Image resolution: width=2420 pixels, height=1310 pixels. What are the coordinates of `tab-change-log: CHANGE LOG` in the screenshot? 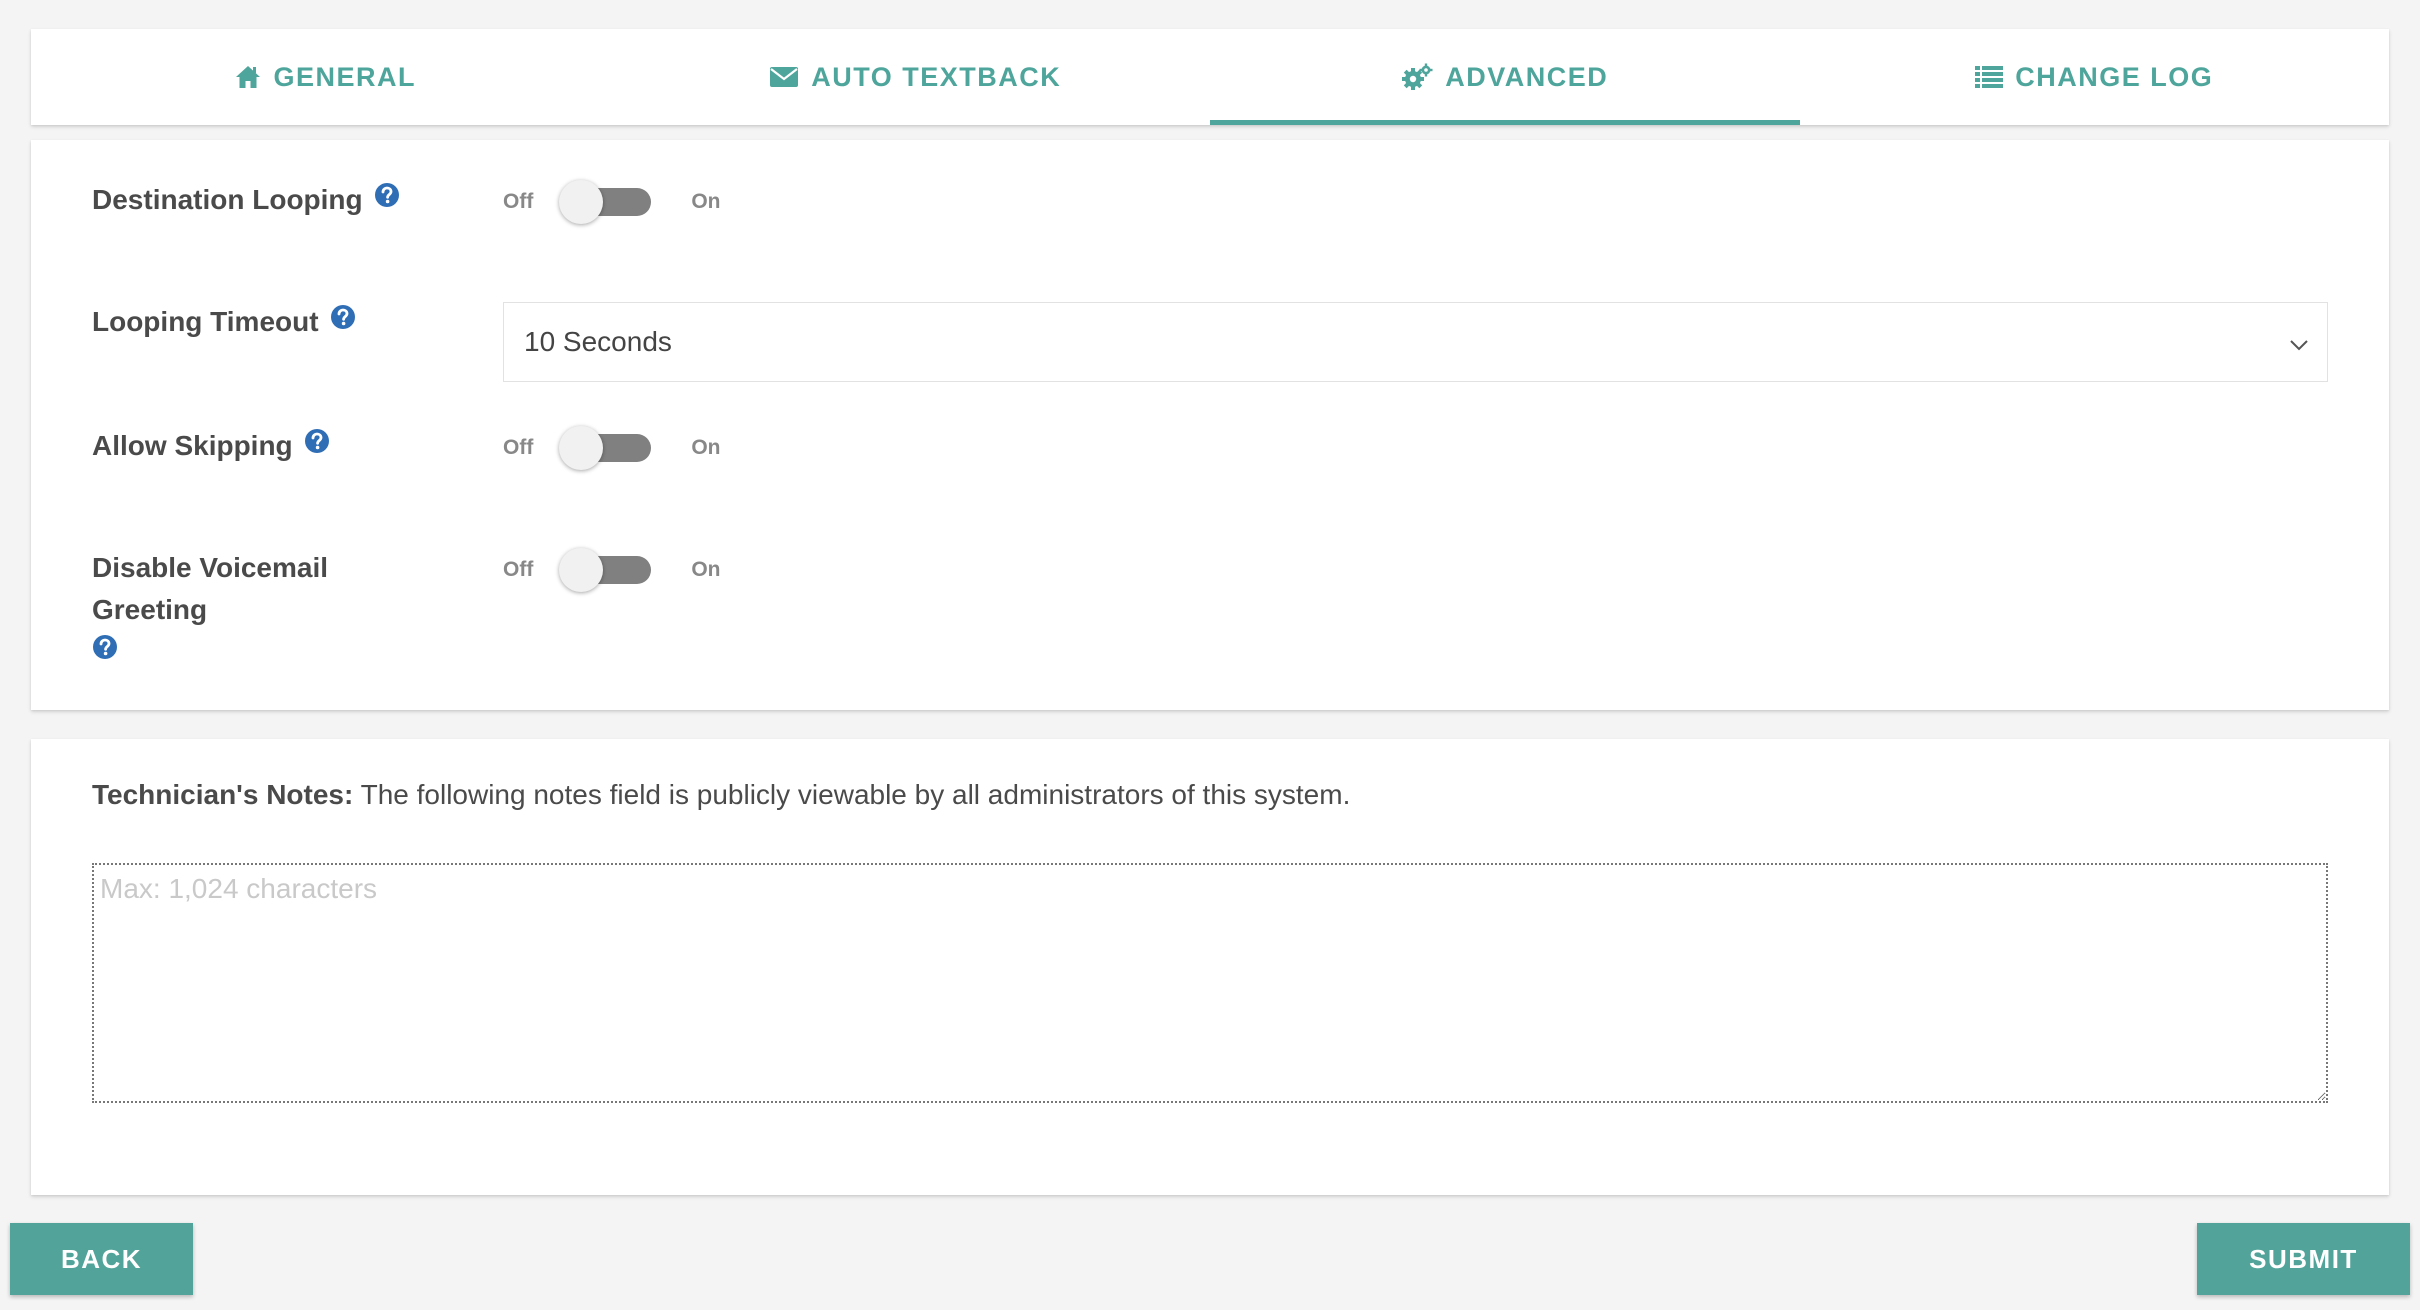 It's located at (2095, 77).